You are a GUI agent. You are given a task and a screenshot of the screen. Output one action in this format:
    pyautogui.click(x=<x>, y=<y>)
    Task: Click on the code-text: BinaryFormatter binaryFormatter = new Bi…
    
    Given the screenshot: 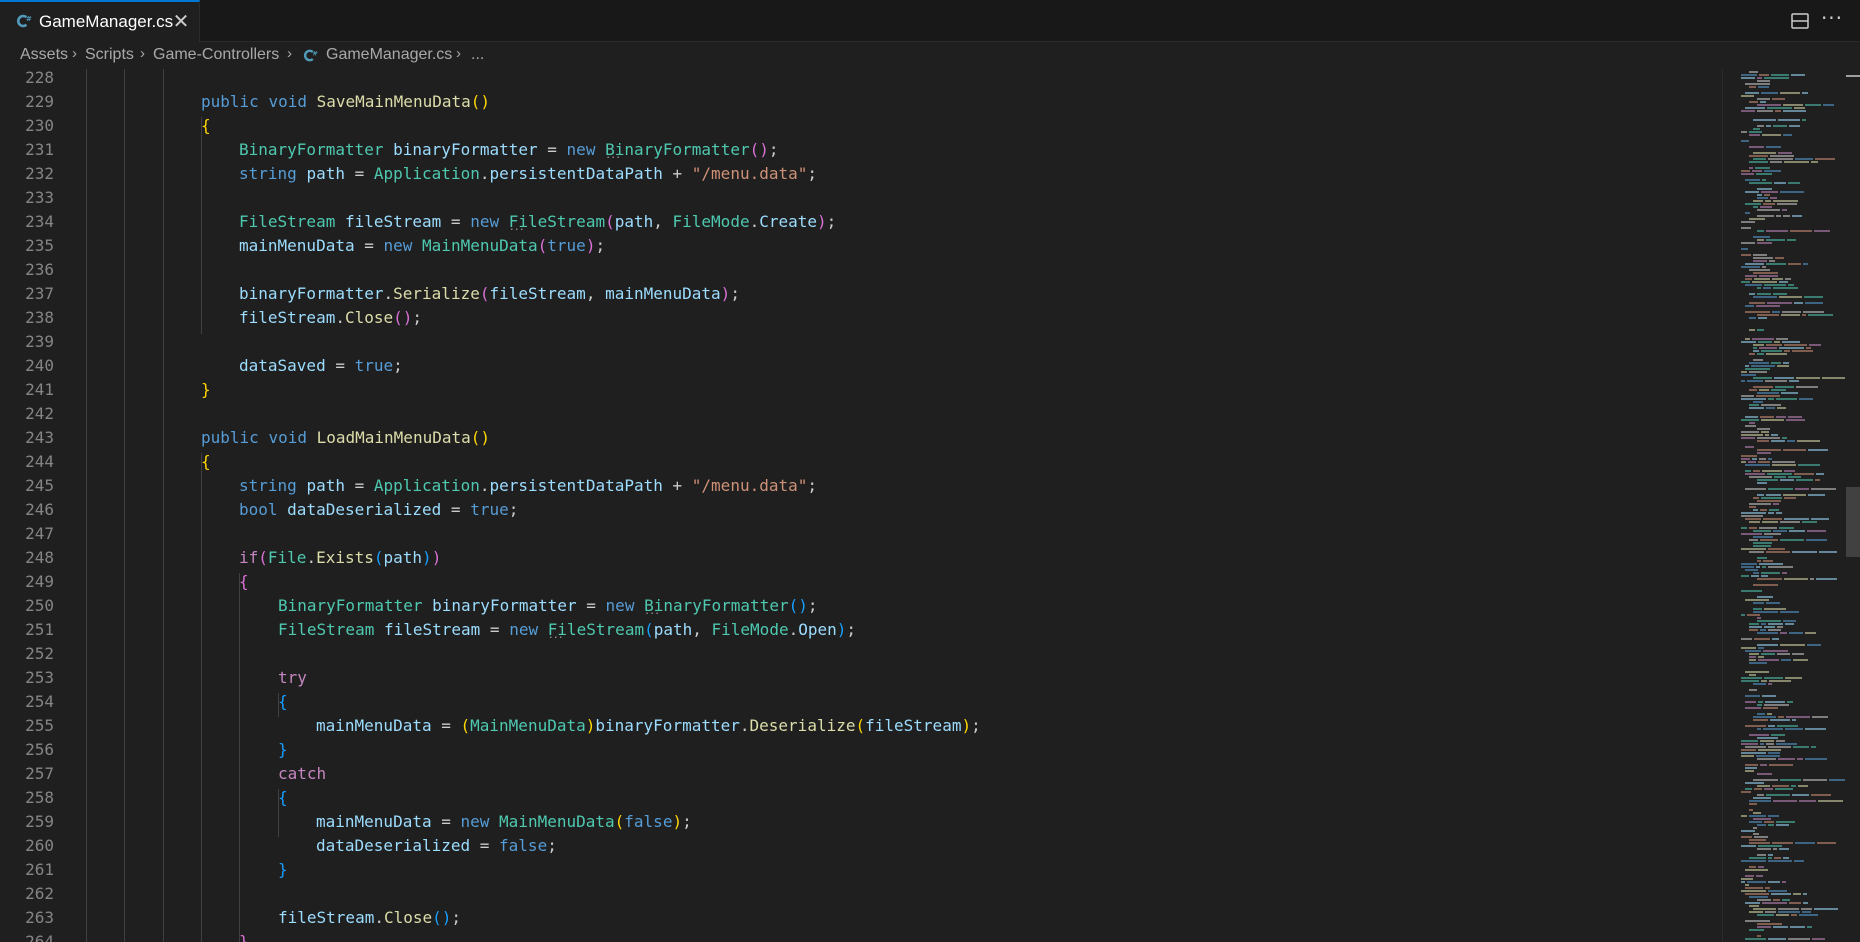 What is the action you would take?
    pyautogui.click(x=548, y=606)
    